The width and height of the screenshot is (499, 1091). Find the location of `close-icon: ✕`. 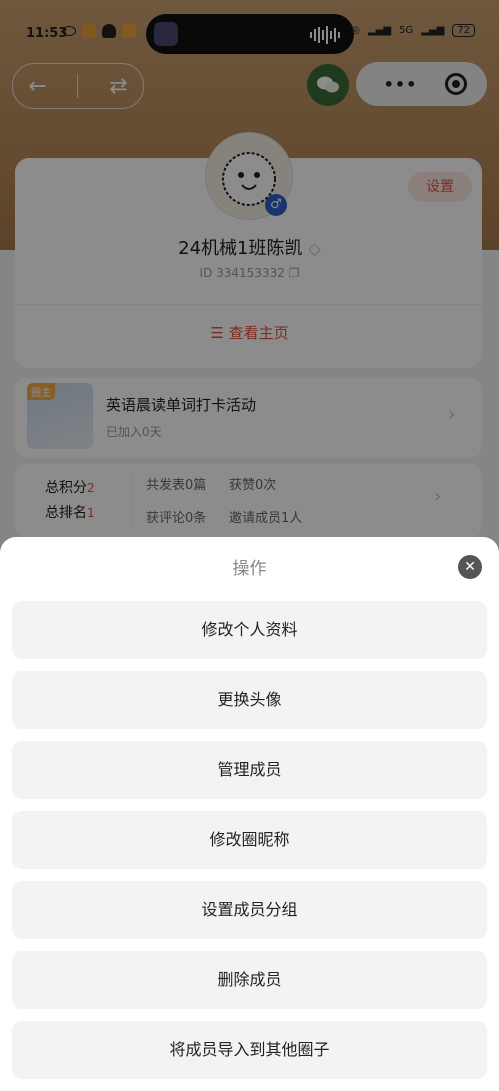

close-icon: ✕ is located at coordinates (470, 567).